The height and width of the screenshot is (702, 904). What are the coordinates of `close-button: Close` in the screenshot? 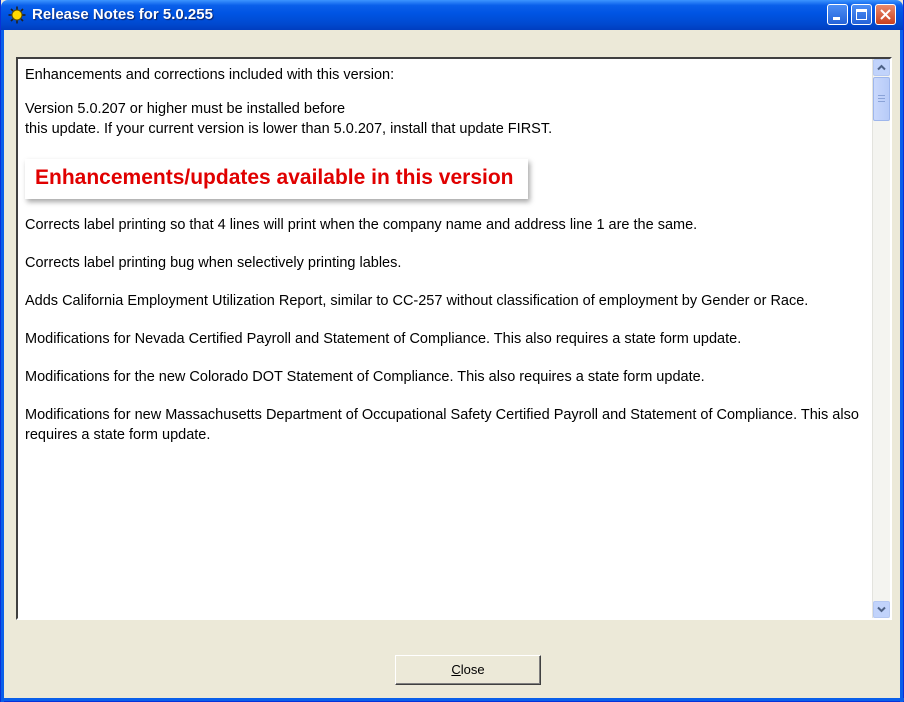 It's located at (468, 670).